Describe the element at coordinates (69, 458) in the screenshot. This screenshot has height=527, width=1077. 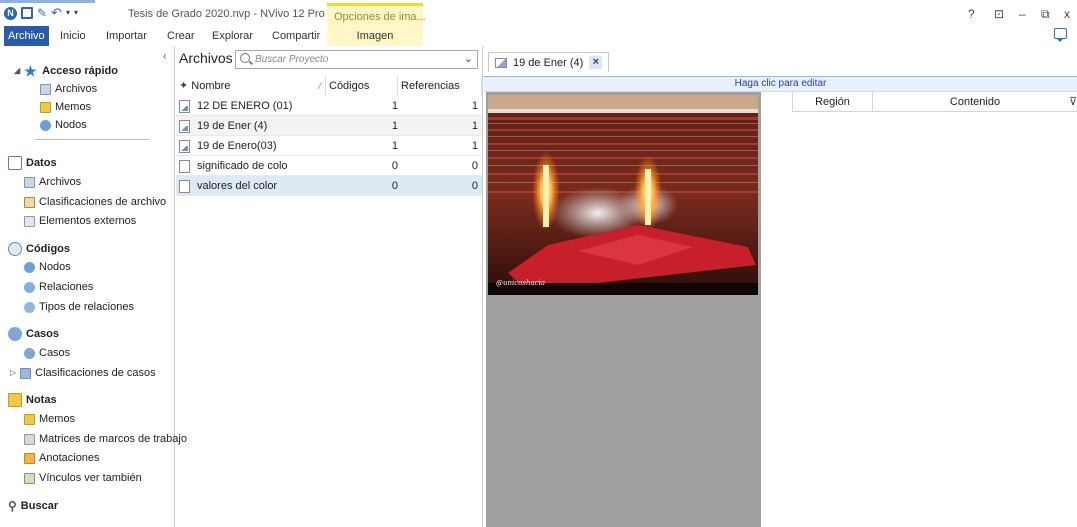
I see `nav-item-label: Anotaciones` at that location.